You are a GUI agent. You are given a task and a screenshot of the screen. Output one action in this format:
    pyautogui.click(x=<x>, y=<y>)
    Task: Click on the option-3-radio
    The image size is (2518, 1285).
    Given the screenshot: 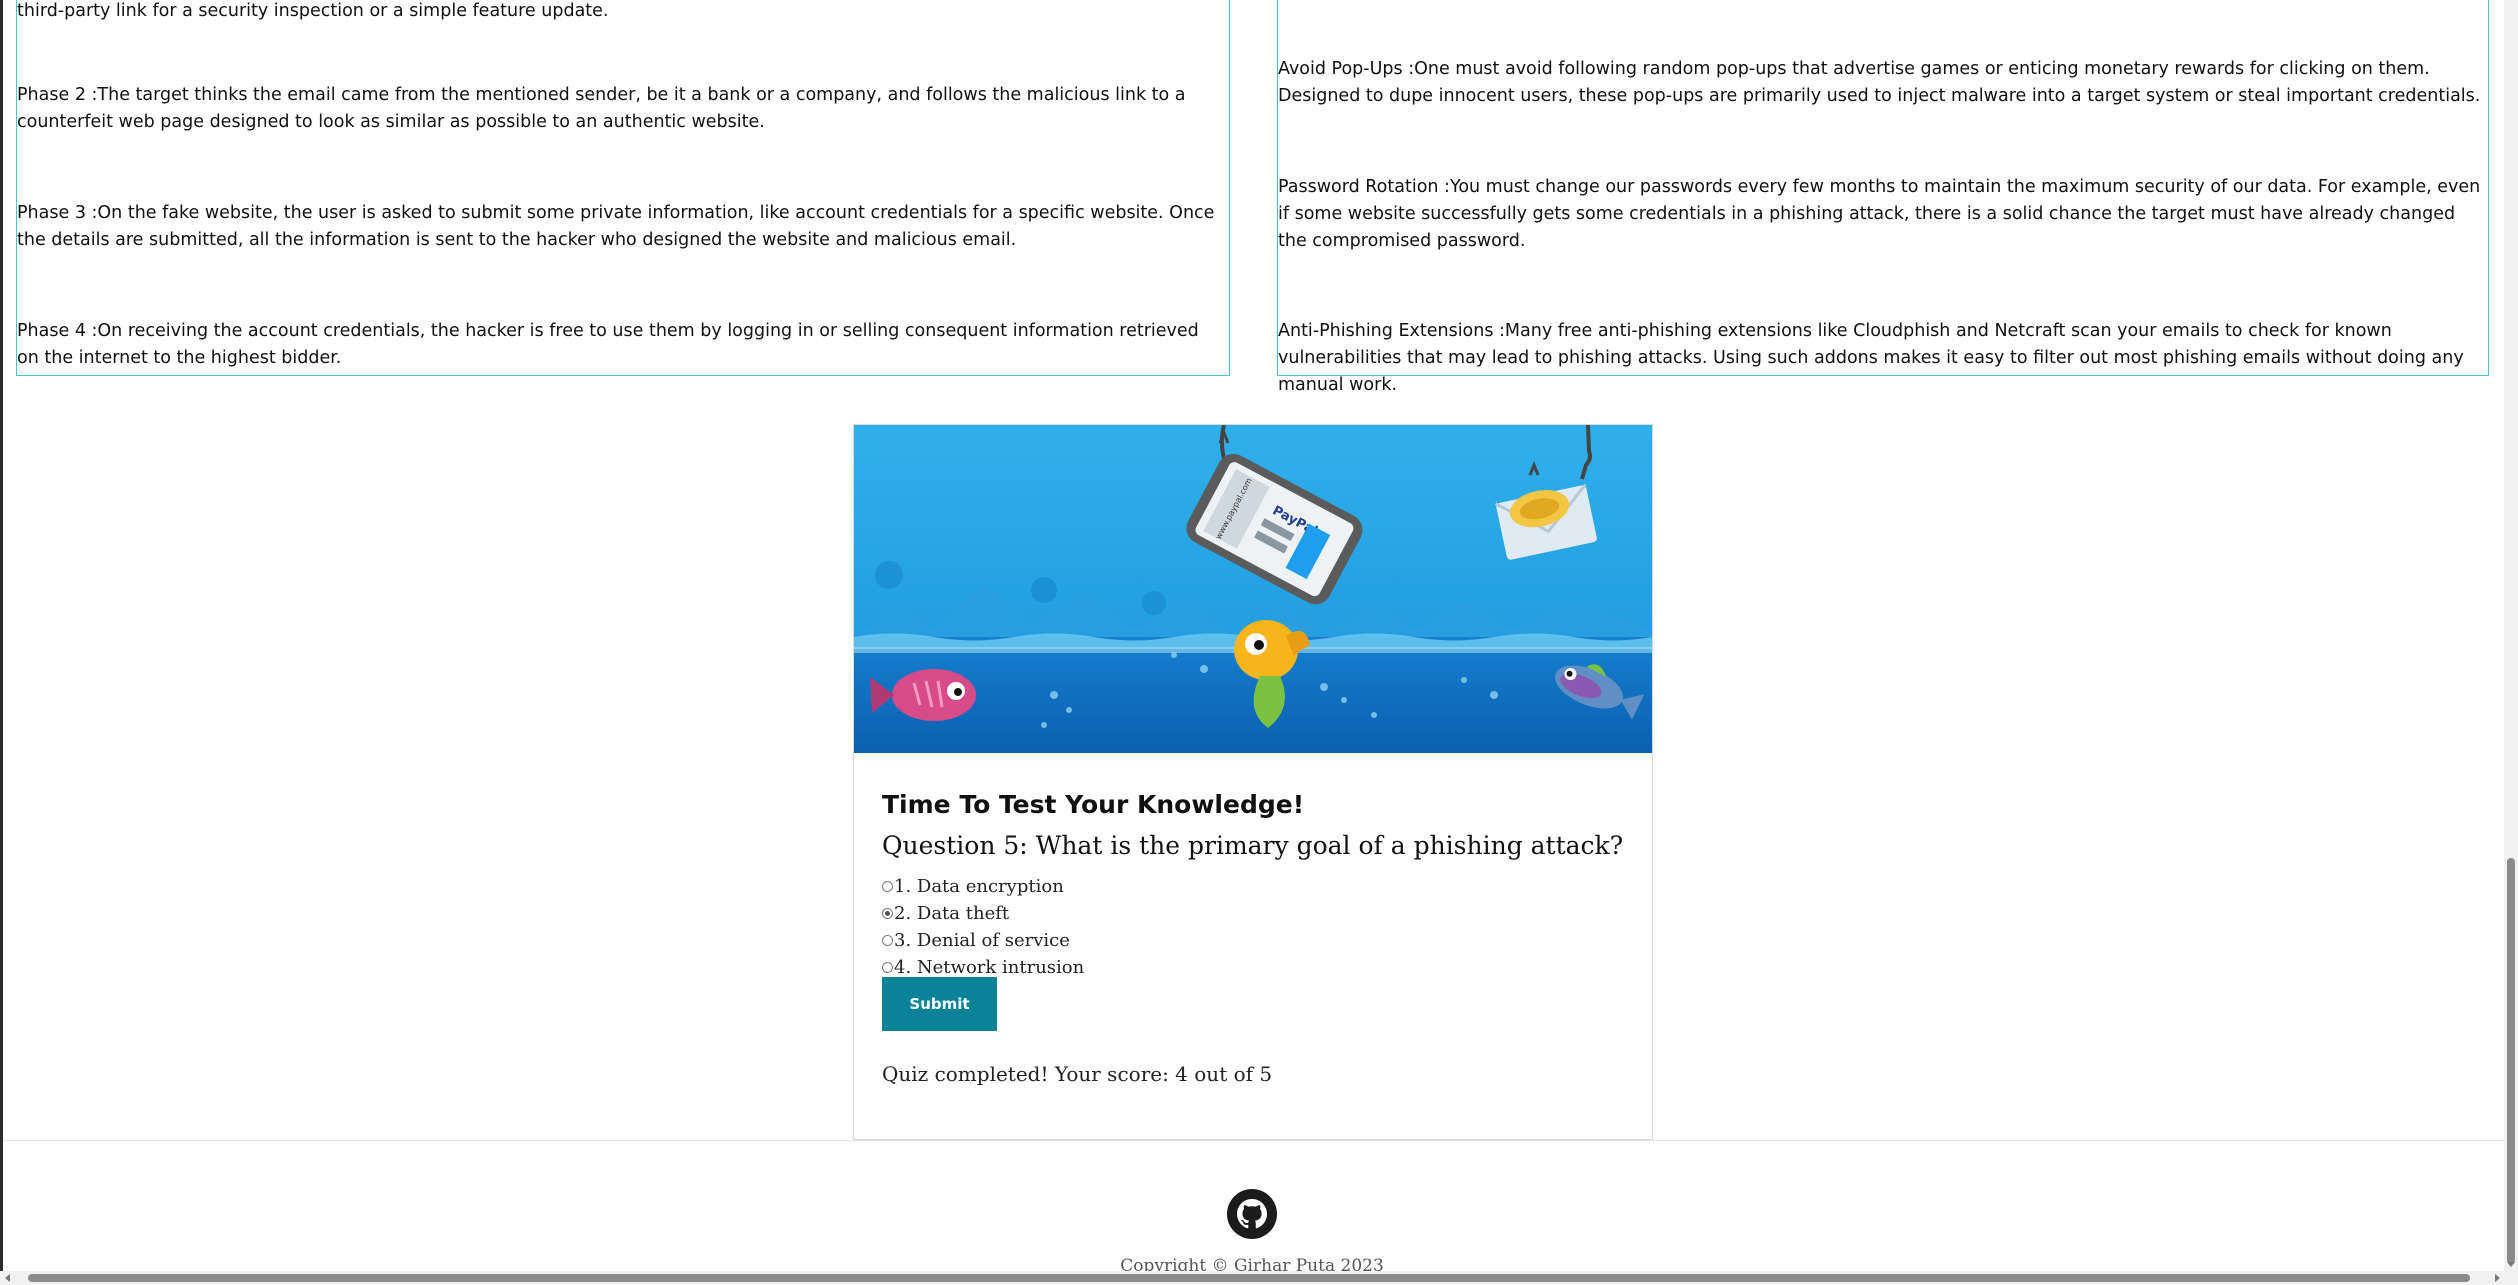 What is the action you would take?
    pyautogui.click(x=887, y=940)
    